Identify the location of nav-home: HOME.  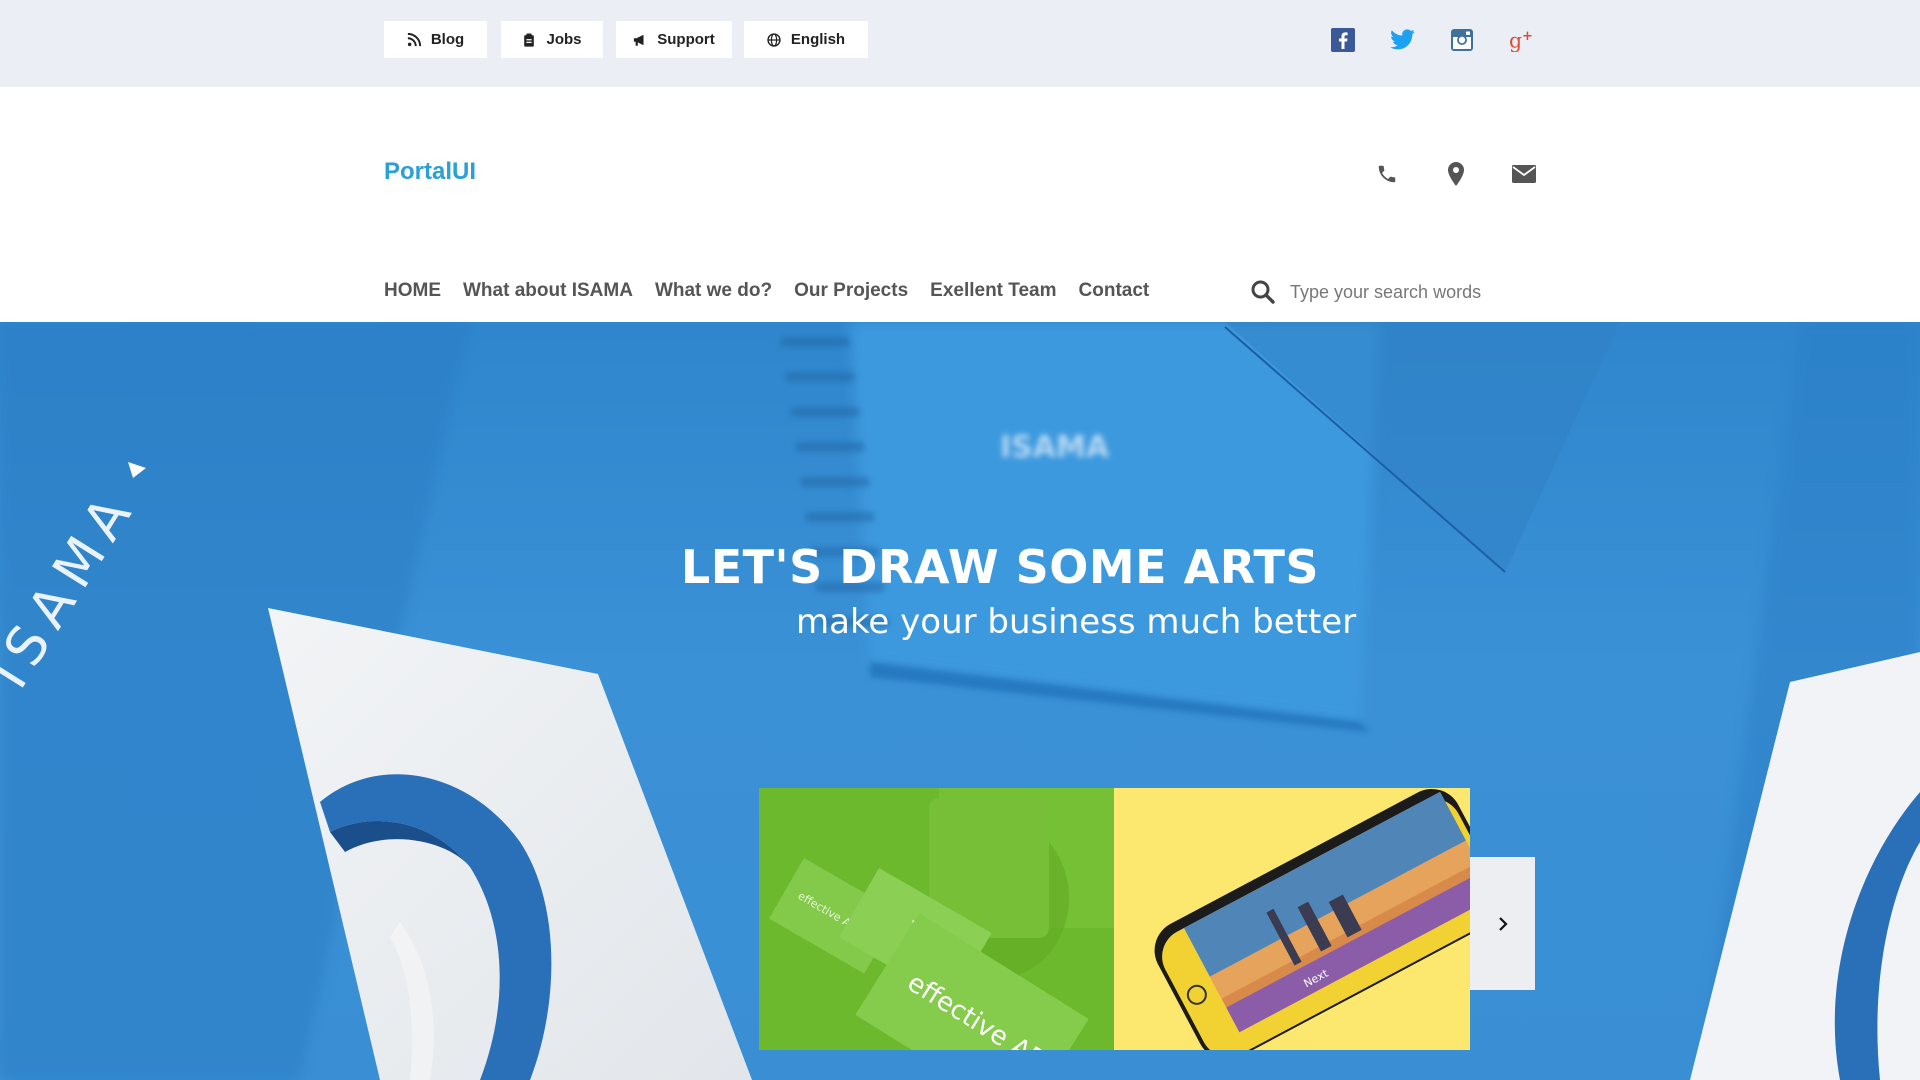
(412, 291).